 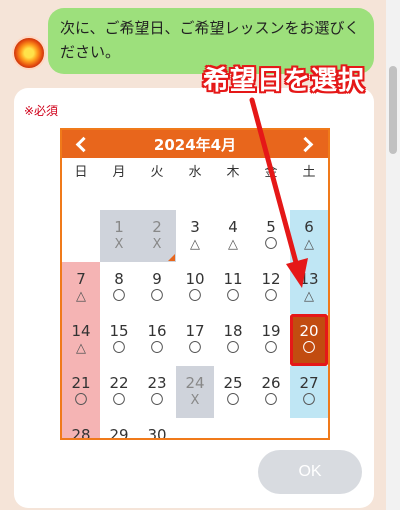 I want to click on calendar-day-19: 19 〇, so click(x=271, y=340).